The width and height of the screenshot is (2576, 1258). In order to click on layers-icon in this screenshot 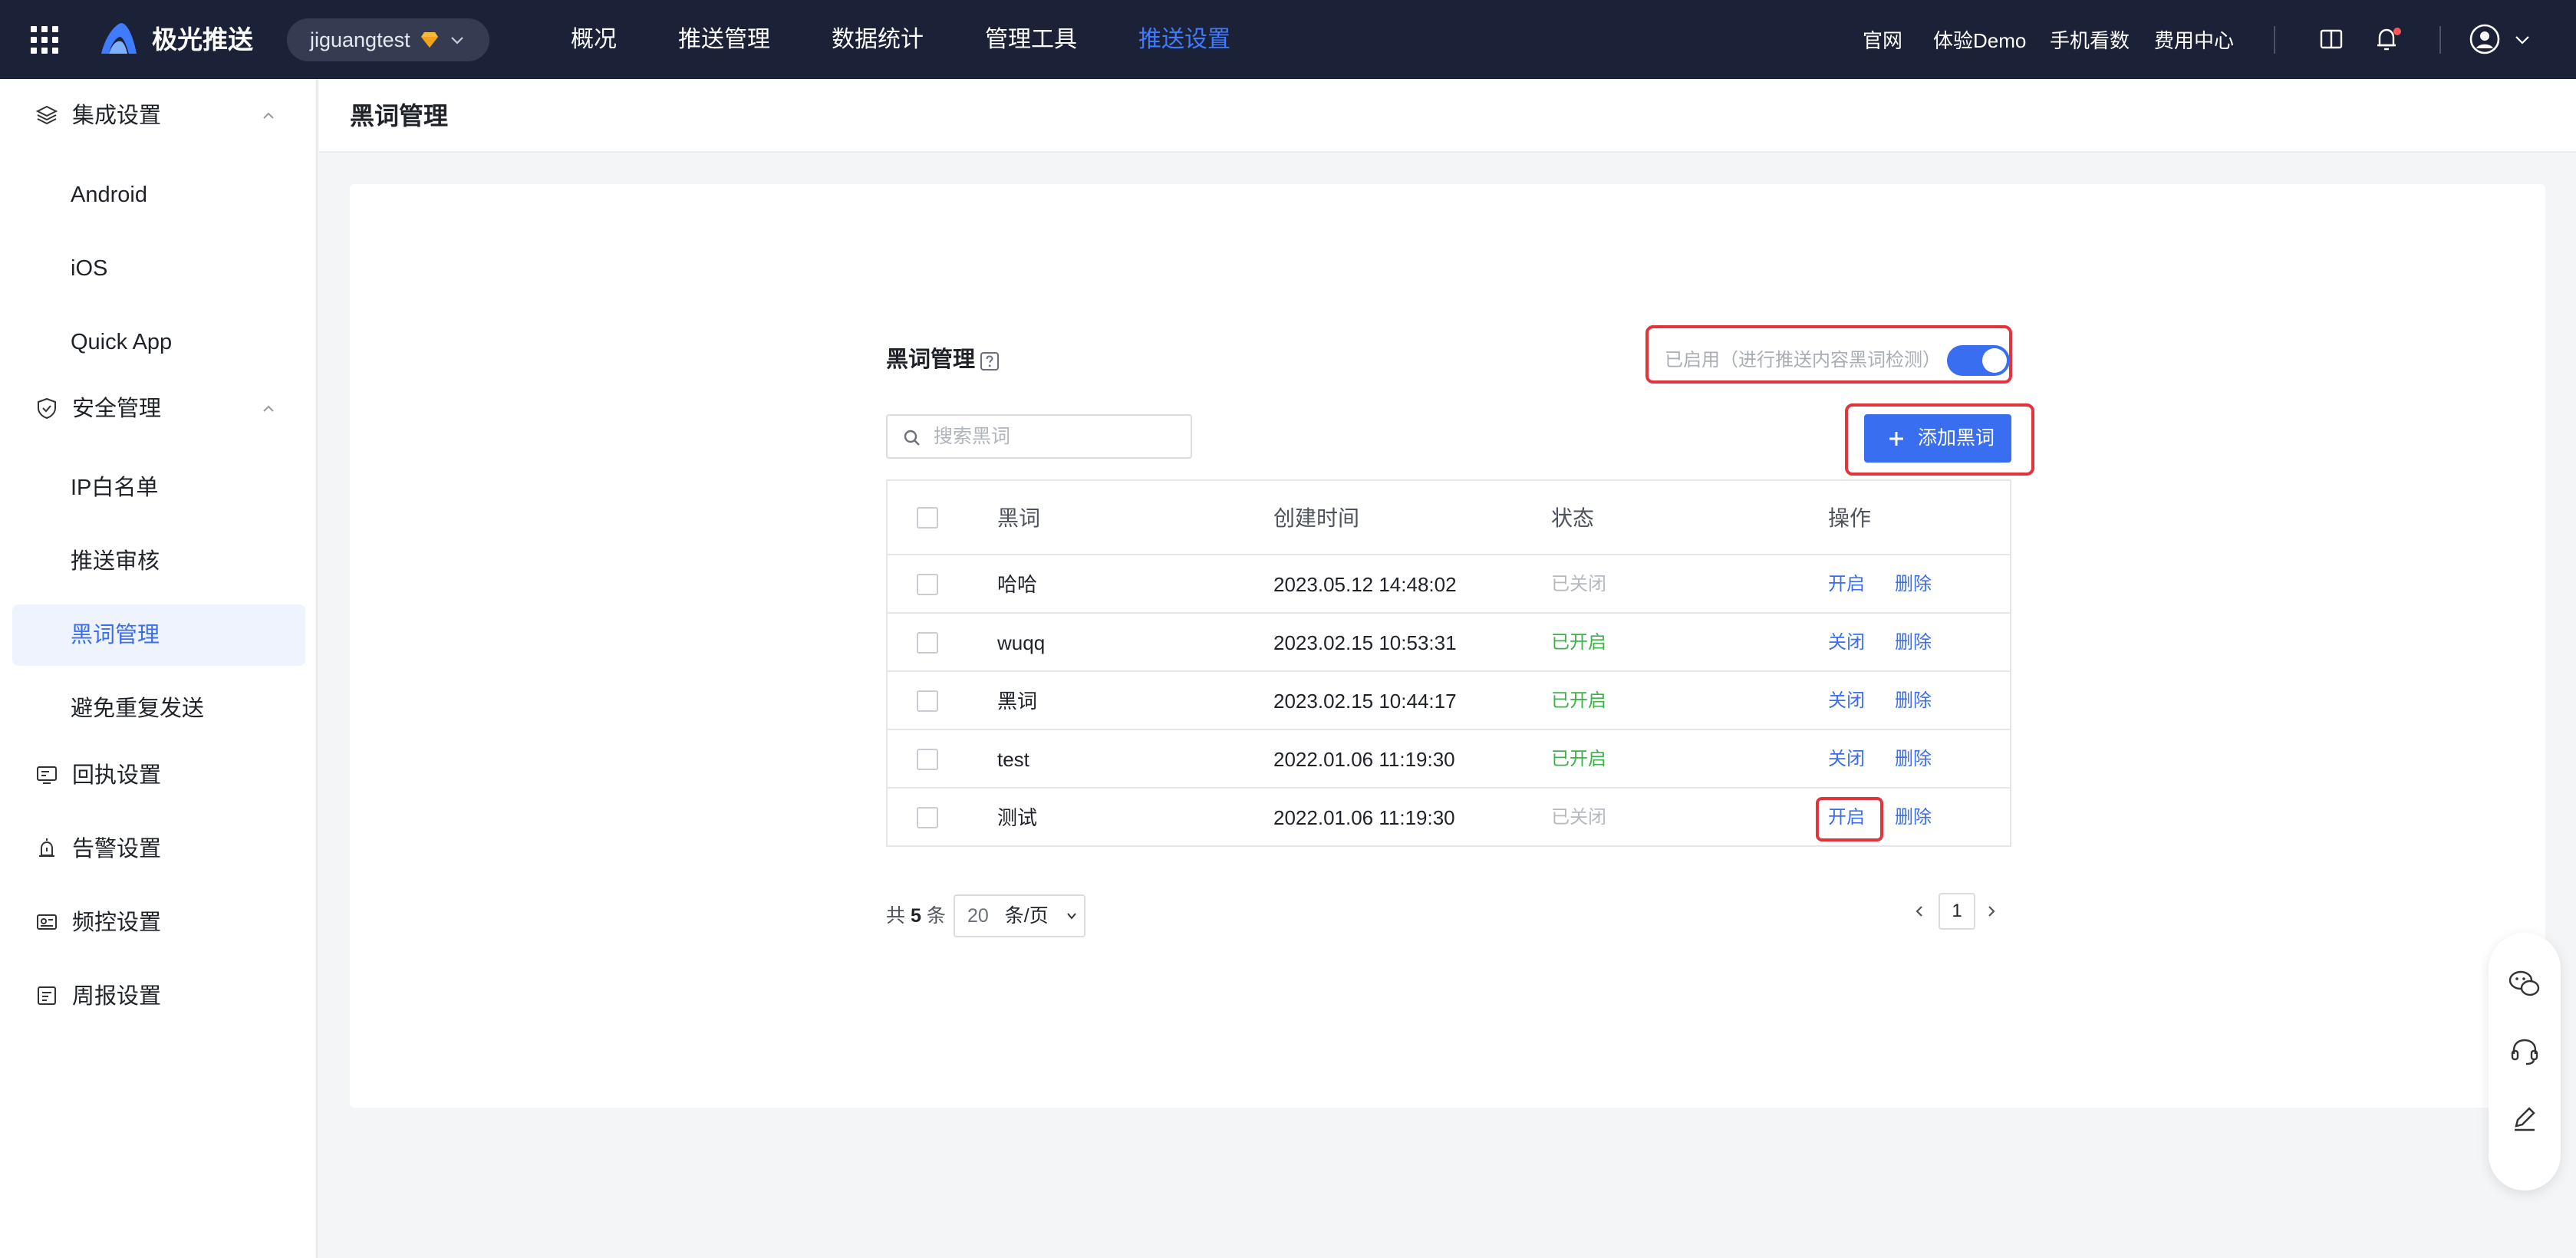, I will do `click(46, 115)`.